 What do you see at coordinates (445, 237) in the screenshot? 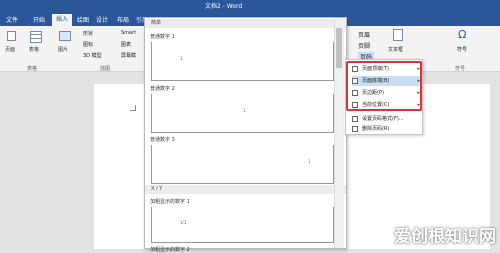
I see `watermark-text: 爱创根知识网` at bounding box center [445, 237].